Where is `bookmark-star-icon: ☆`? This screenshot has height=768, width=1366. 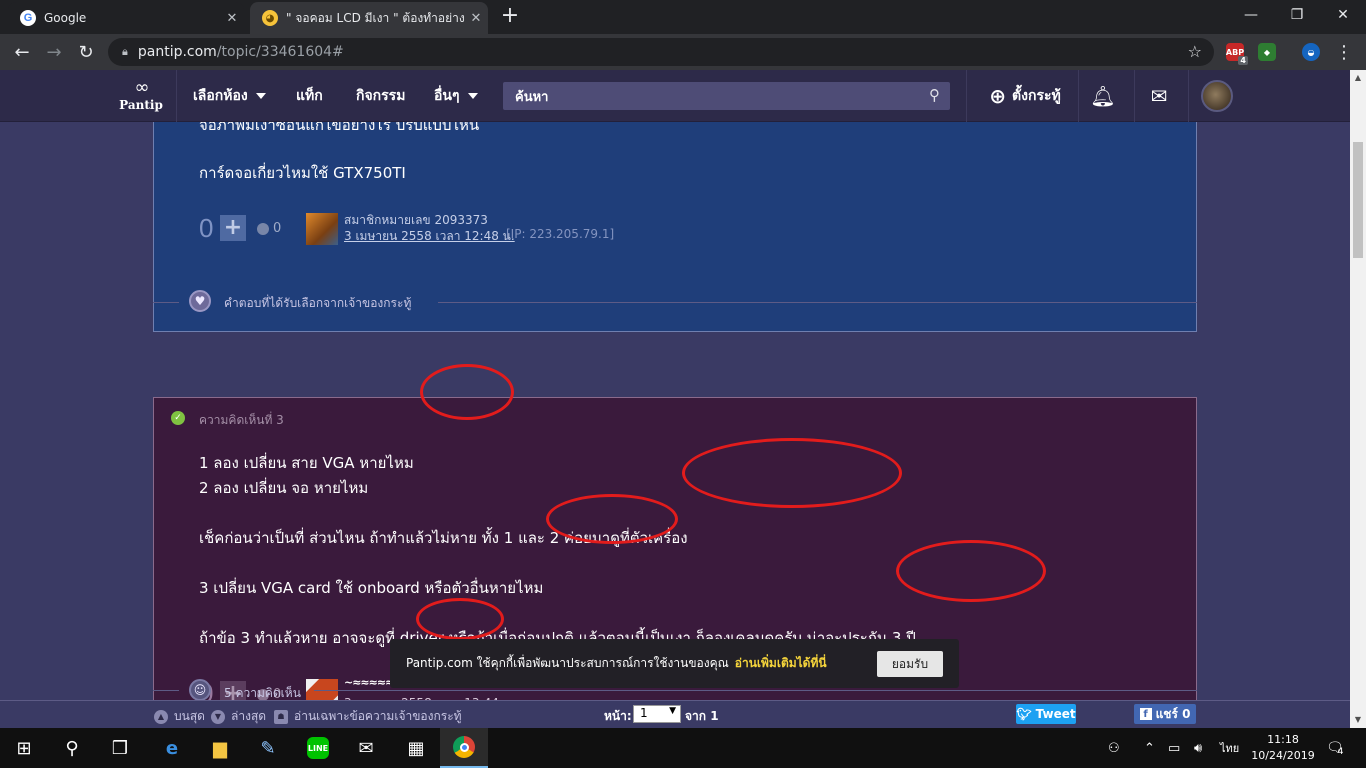
bookmark-star-icon: ☆ is located at coordinates (1195, 51).